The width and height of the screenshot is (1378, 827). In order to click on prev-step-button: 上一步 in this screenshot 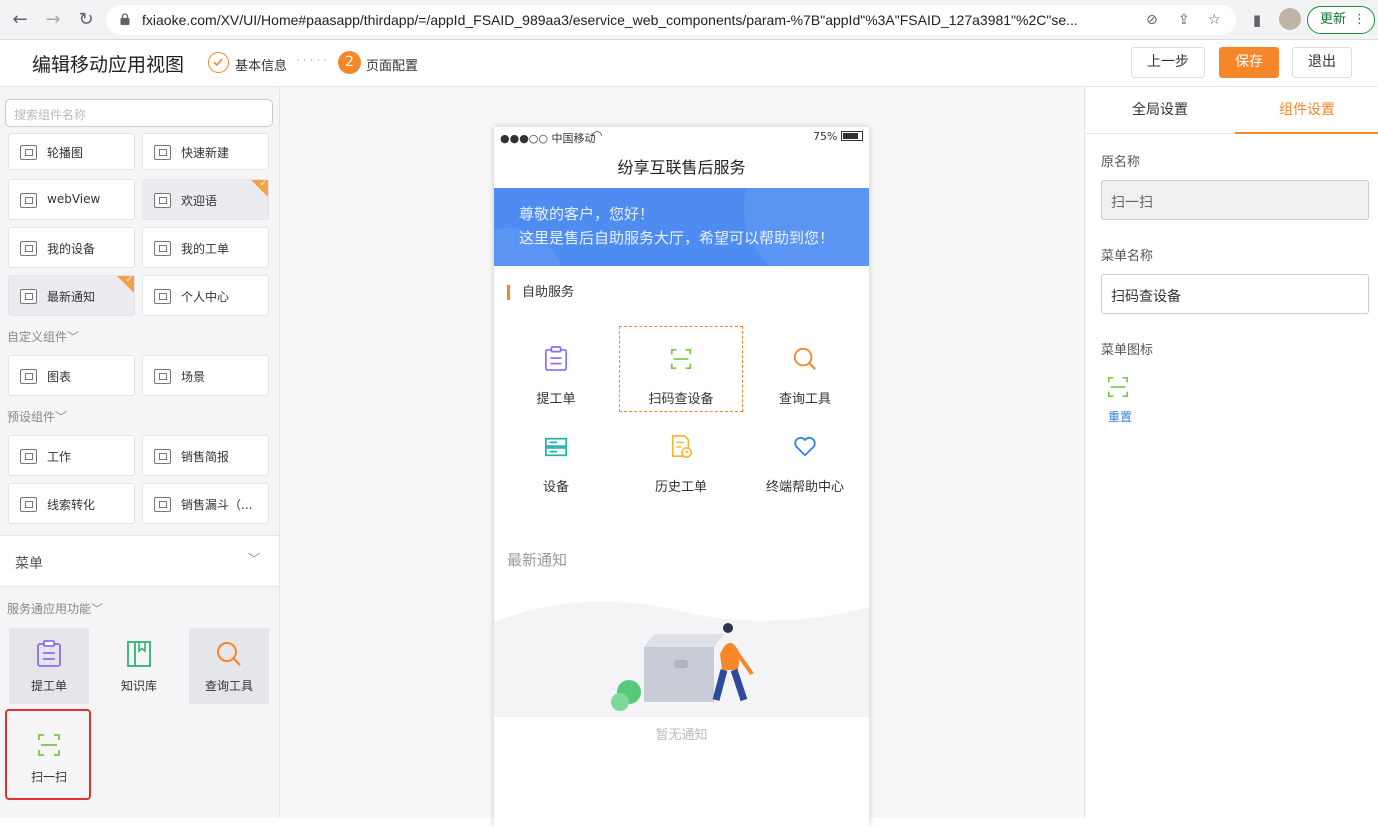, I will do `click(1168, 62)`.